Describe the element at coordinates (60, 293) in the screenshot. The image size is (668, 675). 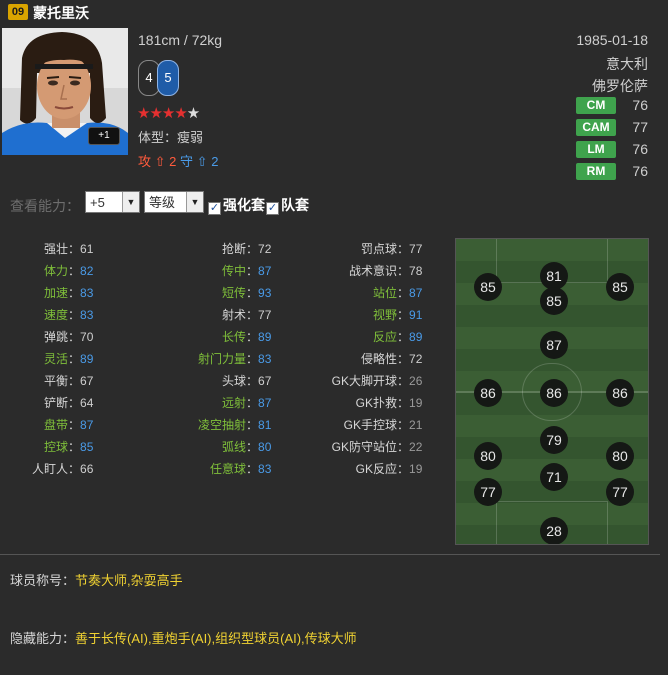
I see `stat-row: 加速：83` at that location.